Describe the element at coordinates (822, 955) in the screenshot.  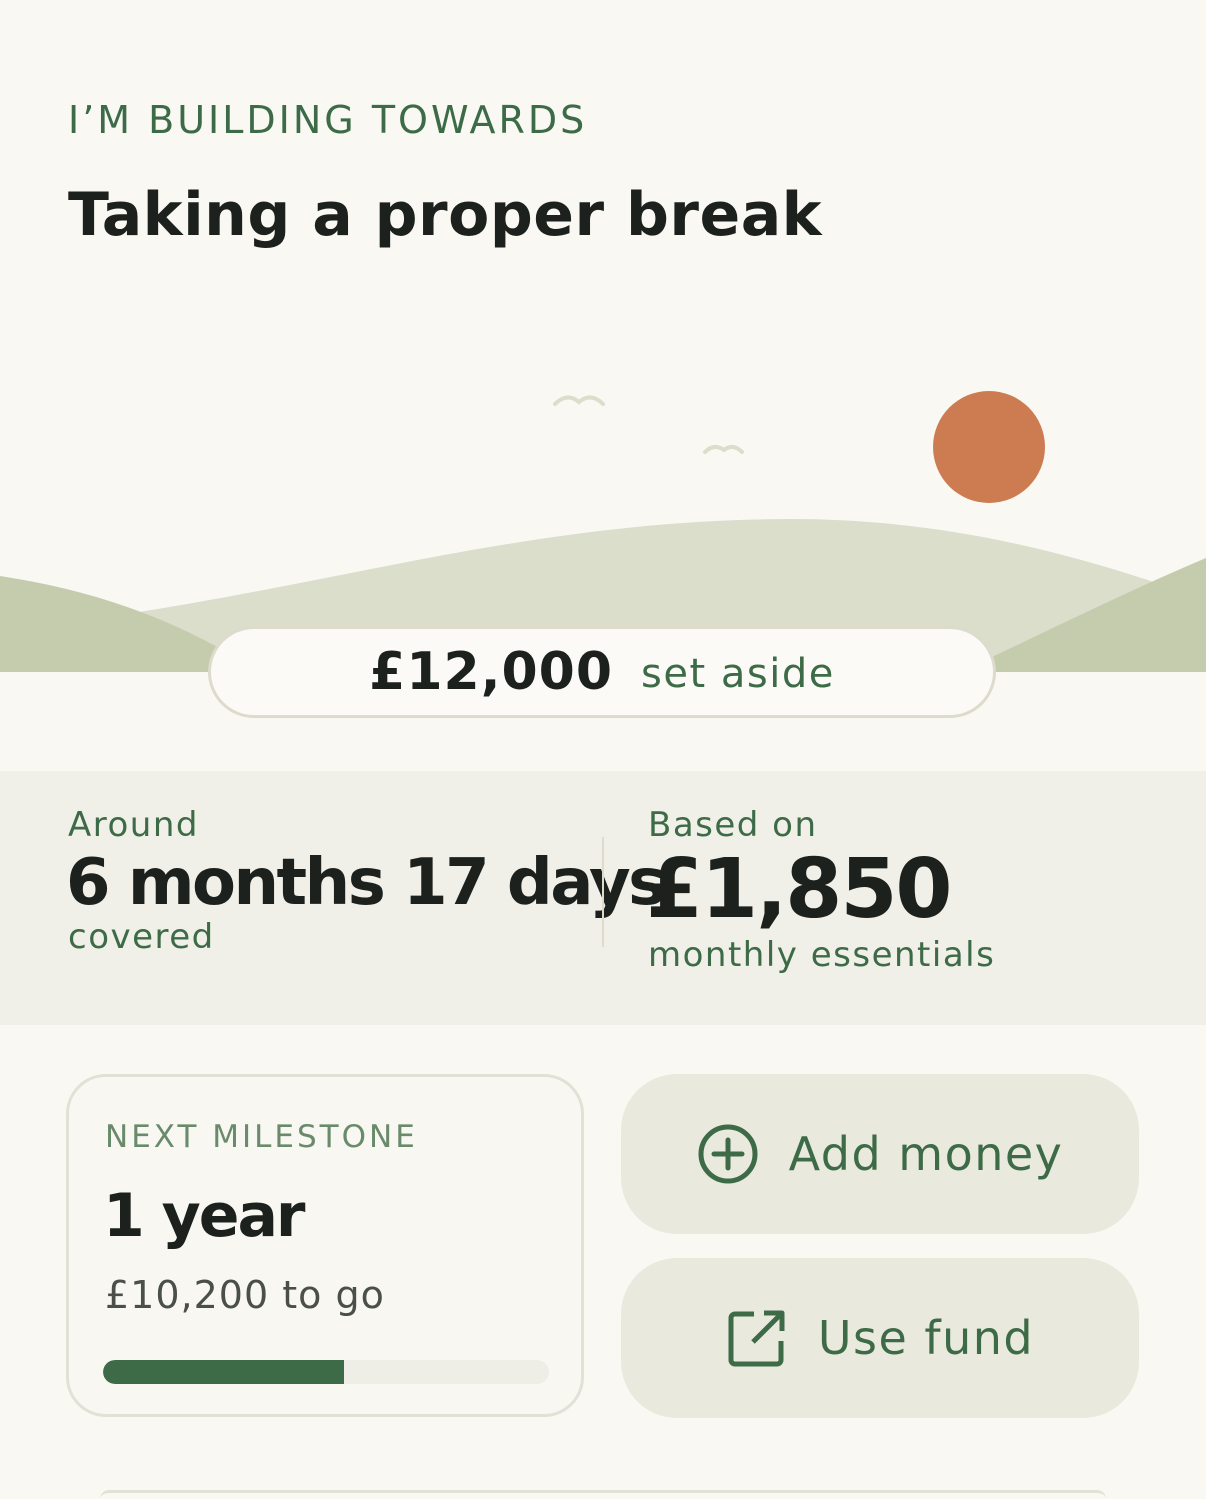
I see `essentials-suffix: monthly essentials` at that location.